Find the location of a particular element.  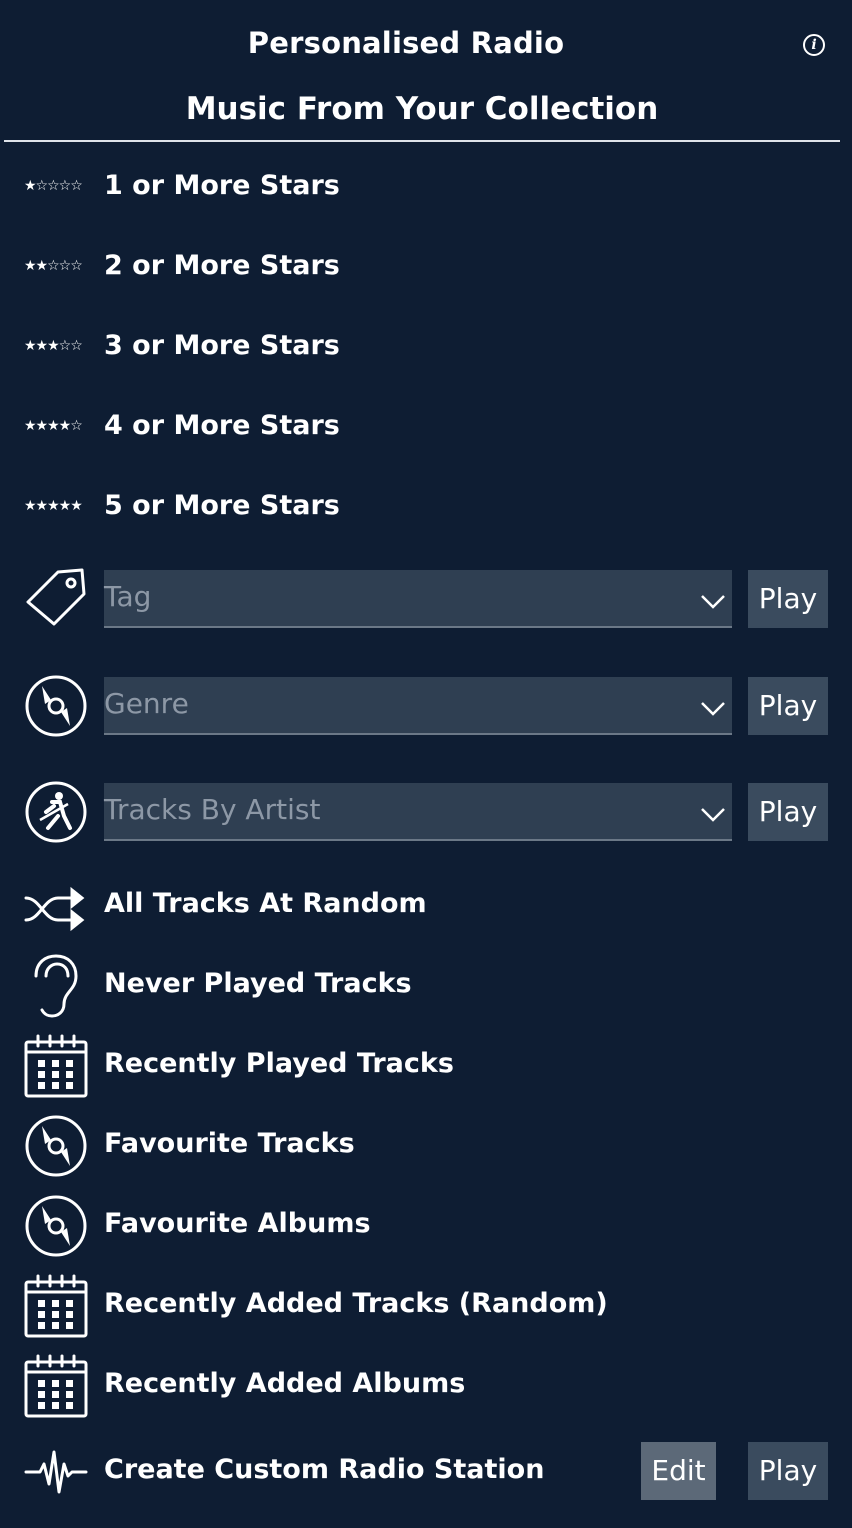

custom-station-play-button: Play is located at coordinates (788, 1471).